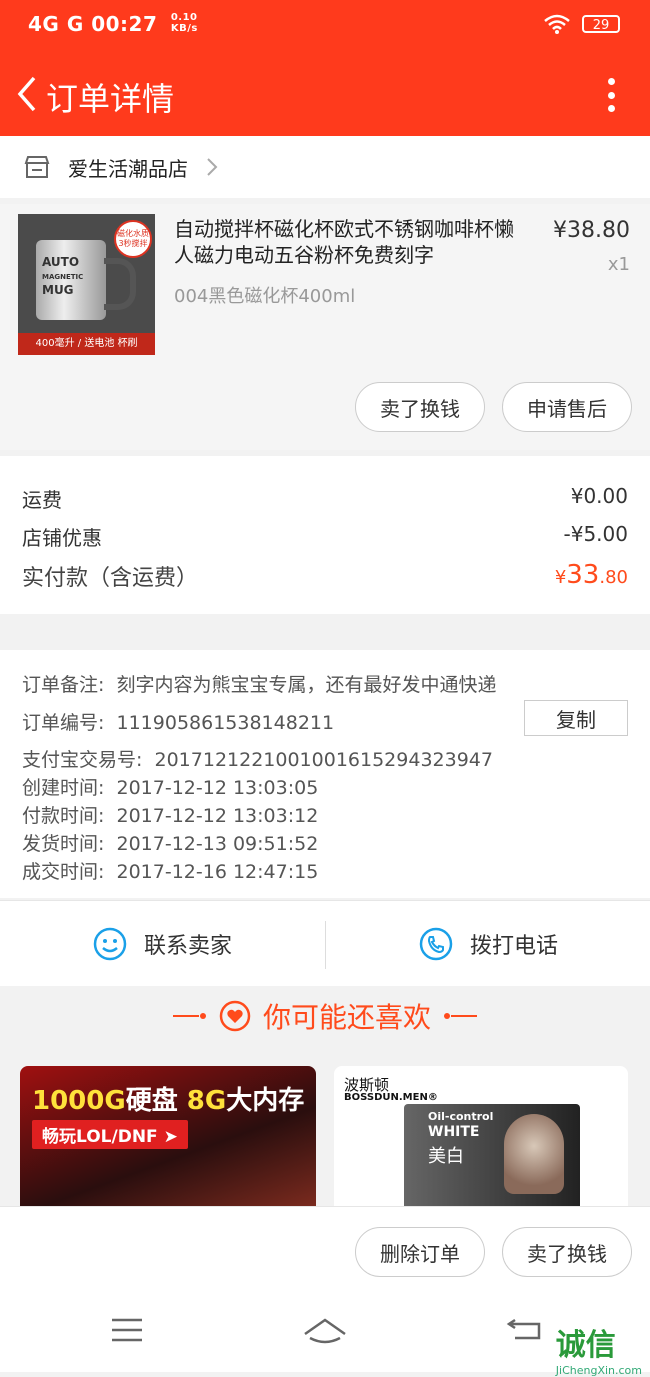  Describe the element at coordinates (557, 24) in the screenshot. I see `wifi-icon` at that location.